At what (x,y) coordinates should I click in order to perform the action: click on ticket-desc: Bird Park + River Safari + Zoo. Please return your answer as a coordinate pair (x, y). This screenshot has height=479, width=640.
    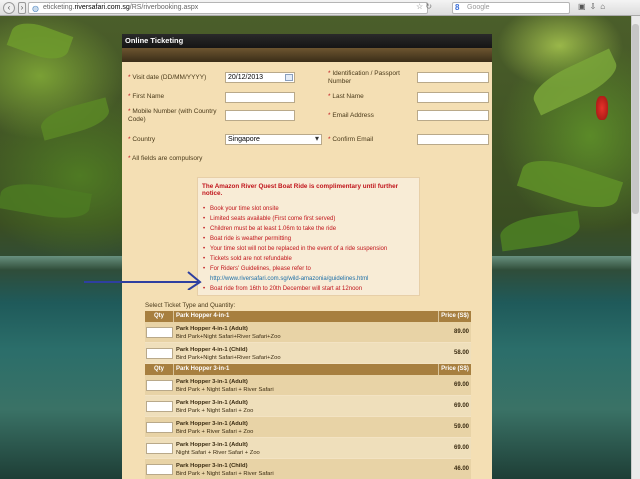
    Looking at the image, I should click on (215, 432).